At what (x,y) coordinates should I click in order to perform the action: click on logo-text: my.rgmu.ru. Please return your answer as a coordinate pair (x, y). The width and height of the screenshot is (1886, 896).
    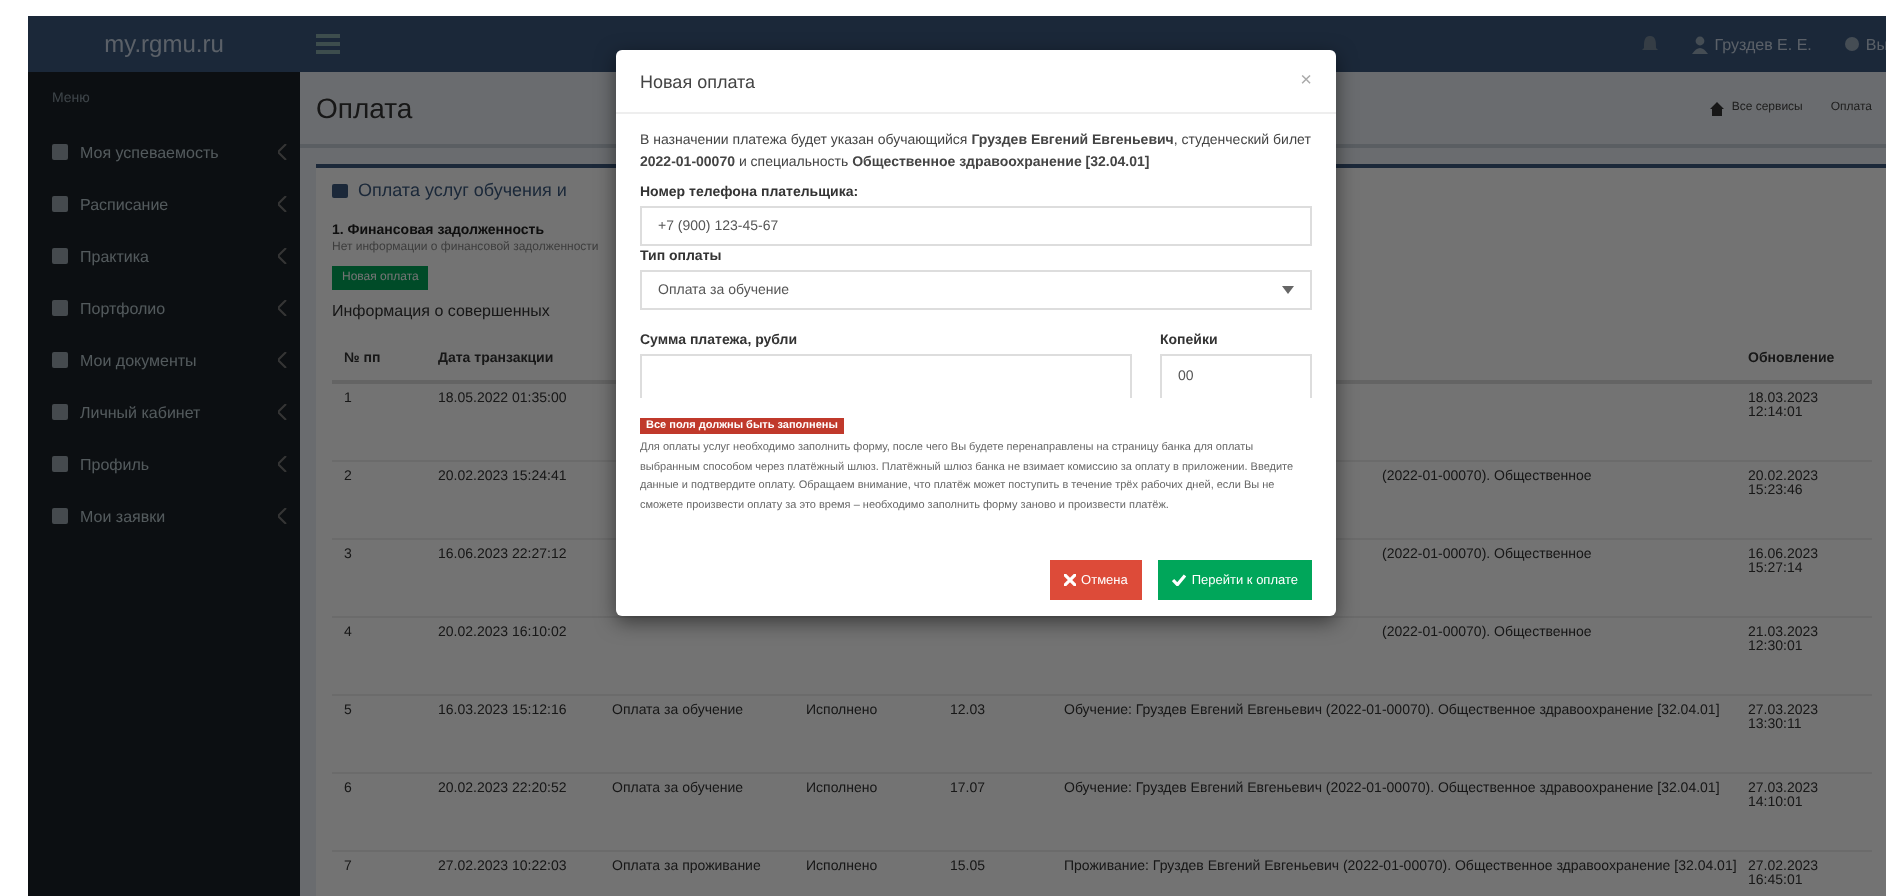
    Looking at the image, I should click on (164, 44).